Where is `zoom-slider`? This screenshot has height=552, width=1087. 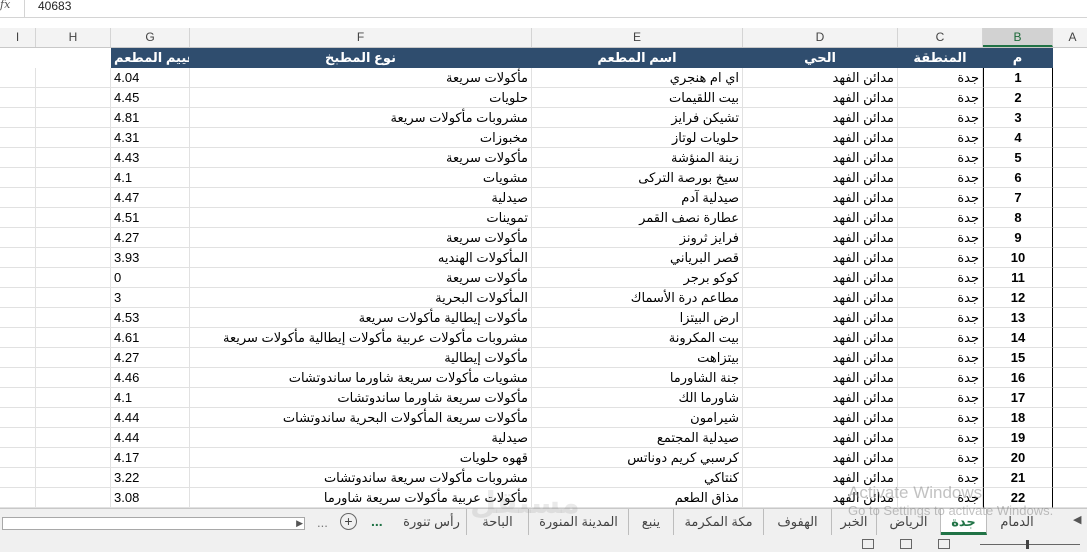
zoom-slider is located at coordinates (1030, 544).